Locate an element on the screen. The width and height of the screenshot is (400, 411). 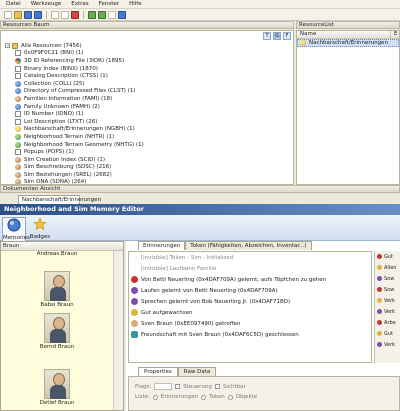
tree-item: Nachbarschaft/Erinnerungen (NGBH) (1) is located at coordinates (140, 130).